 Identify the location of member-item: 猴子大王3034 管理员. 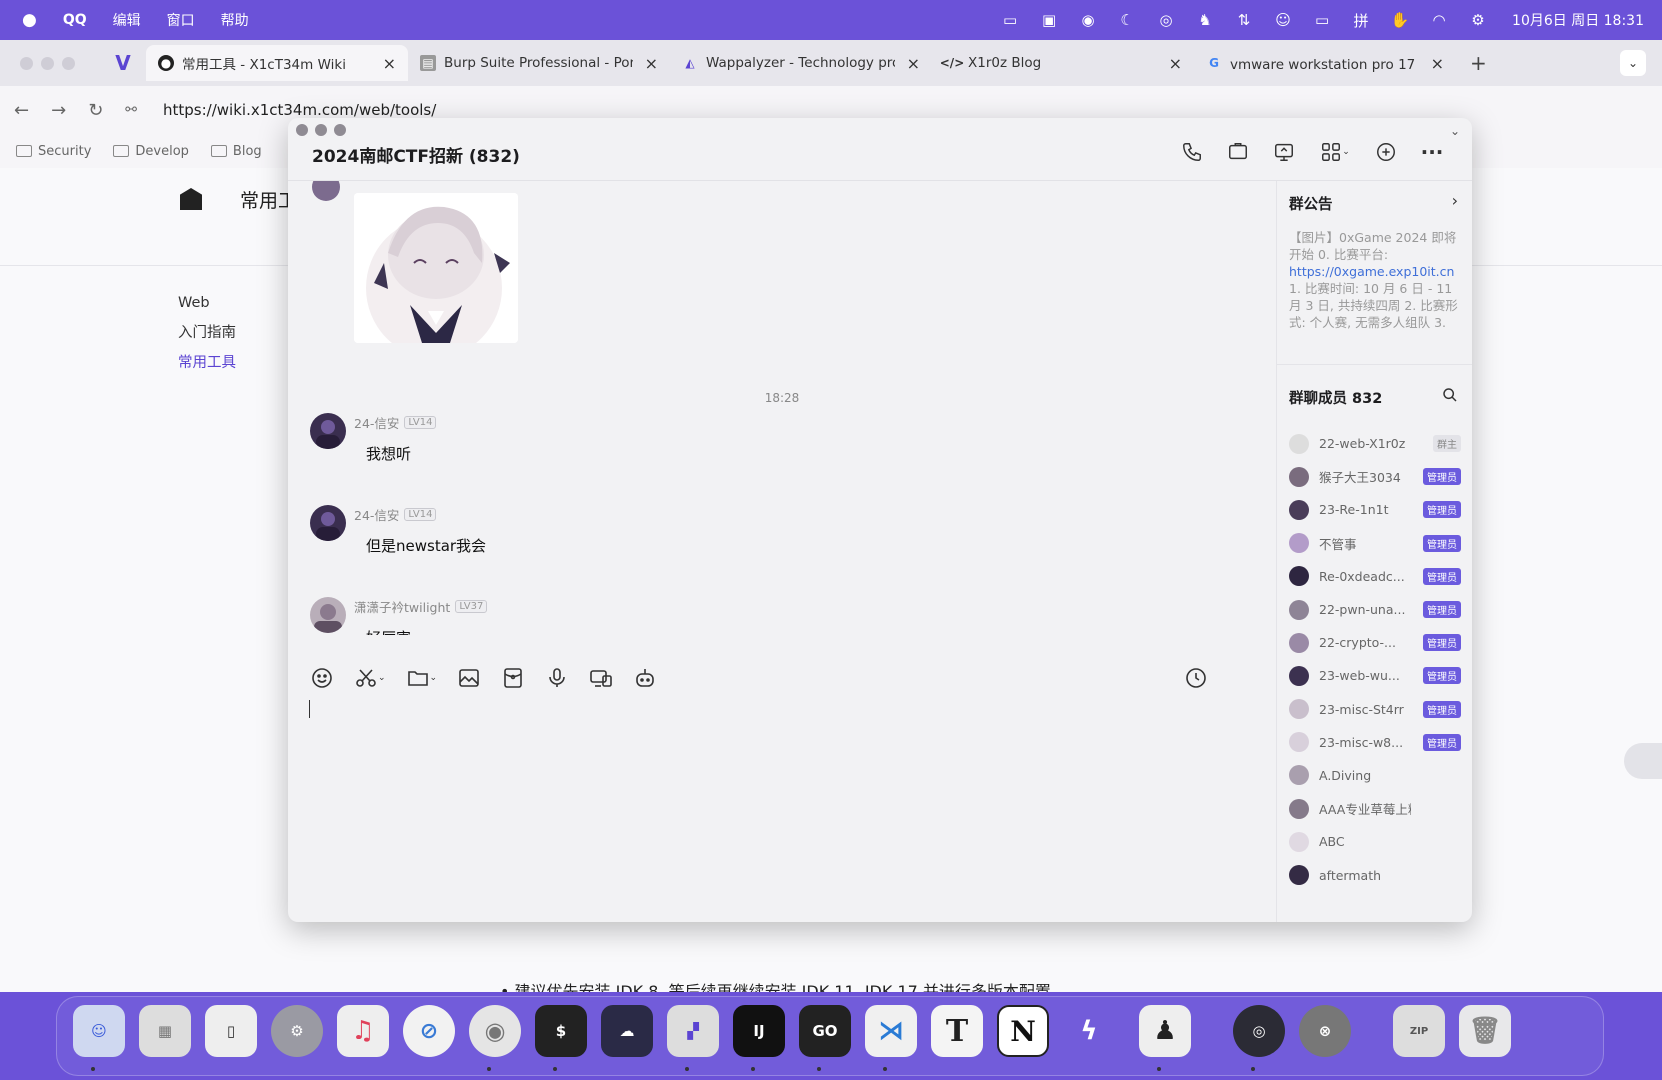
(1375, 476).